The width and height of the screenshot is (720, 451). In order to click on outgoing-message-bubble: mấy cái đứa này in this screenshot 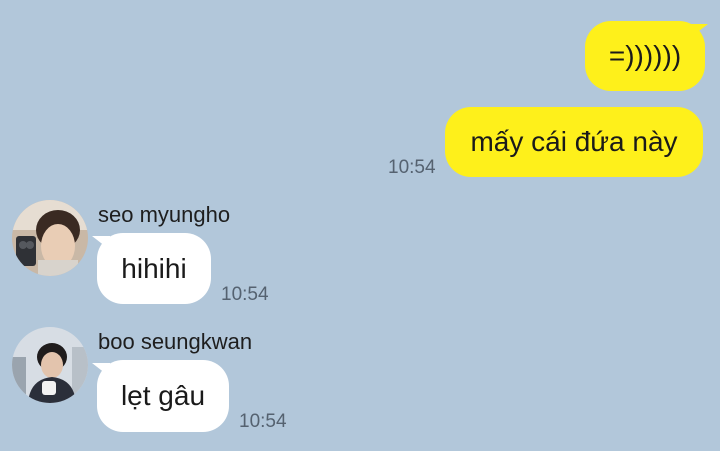, I will do `click(574, 142)`.